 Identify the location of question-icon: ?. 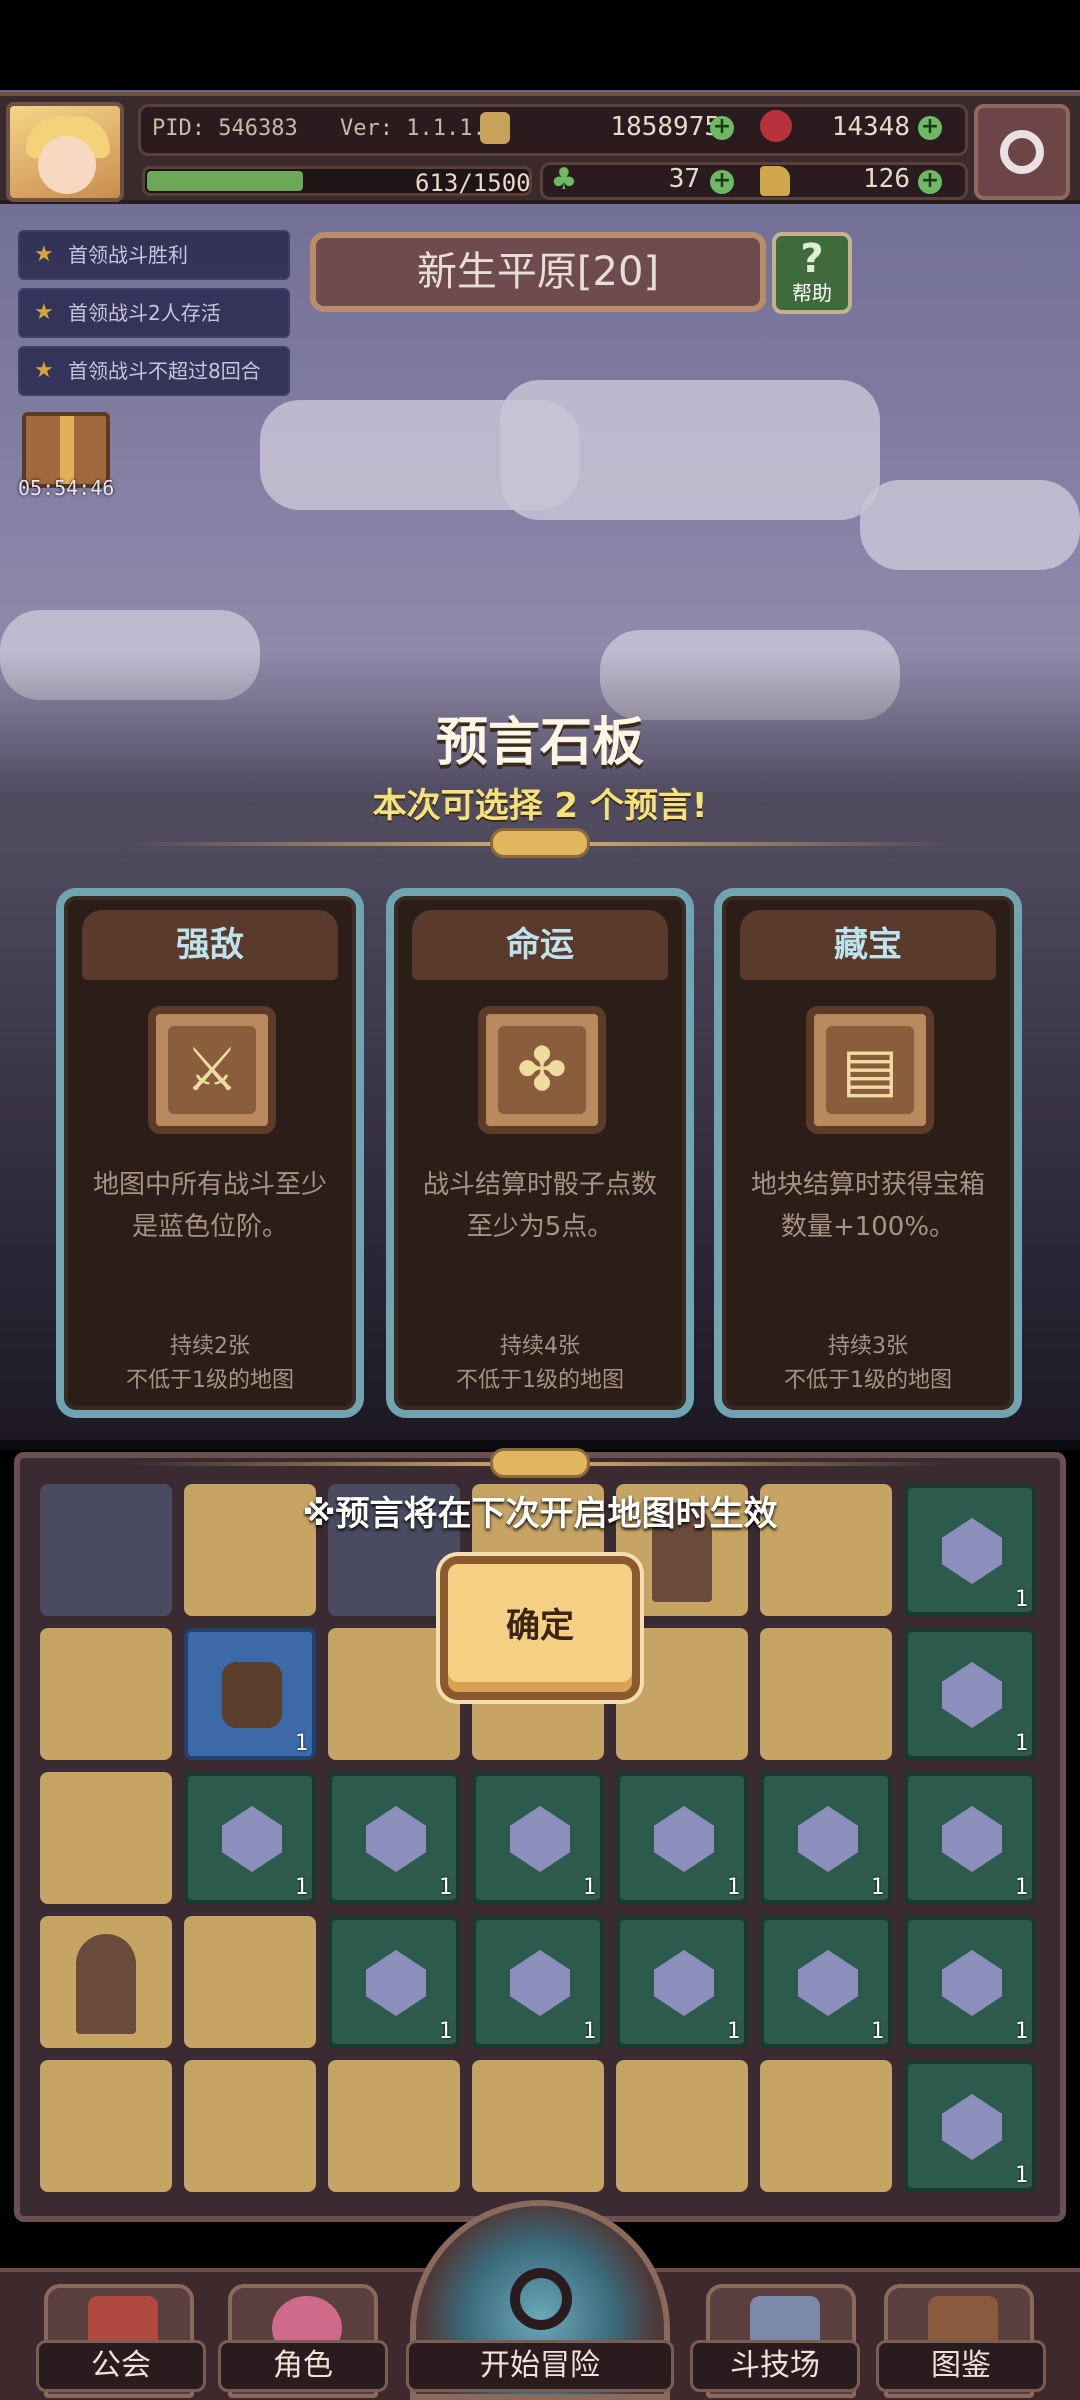
(812, 259).